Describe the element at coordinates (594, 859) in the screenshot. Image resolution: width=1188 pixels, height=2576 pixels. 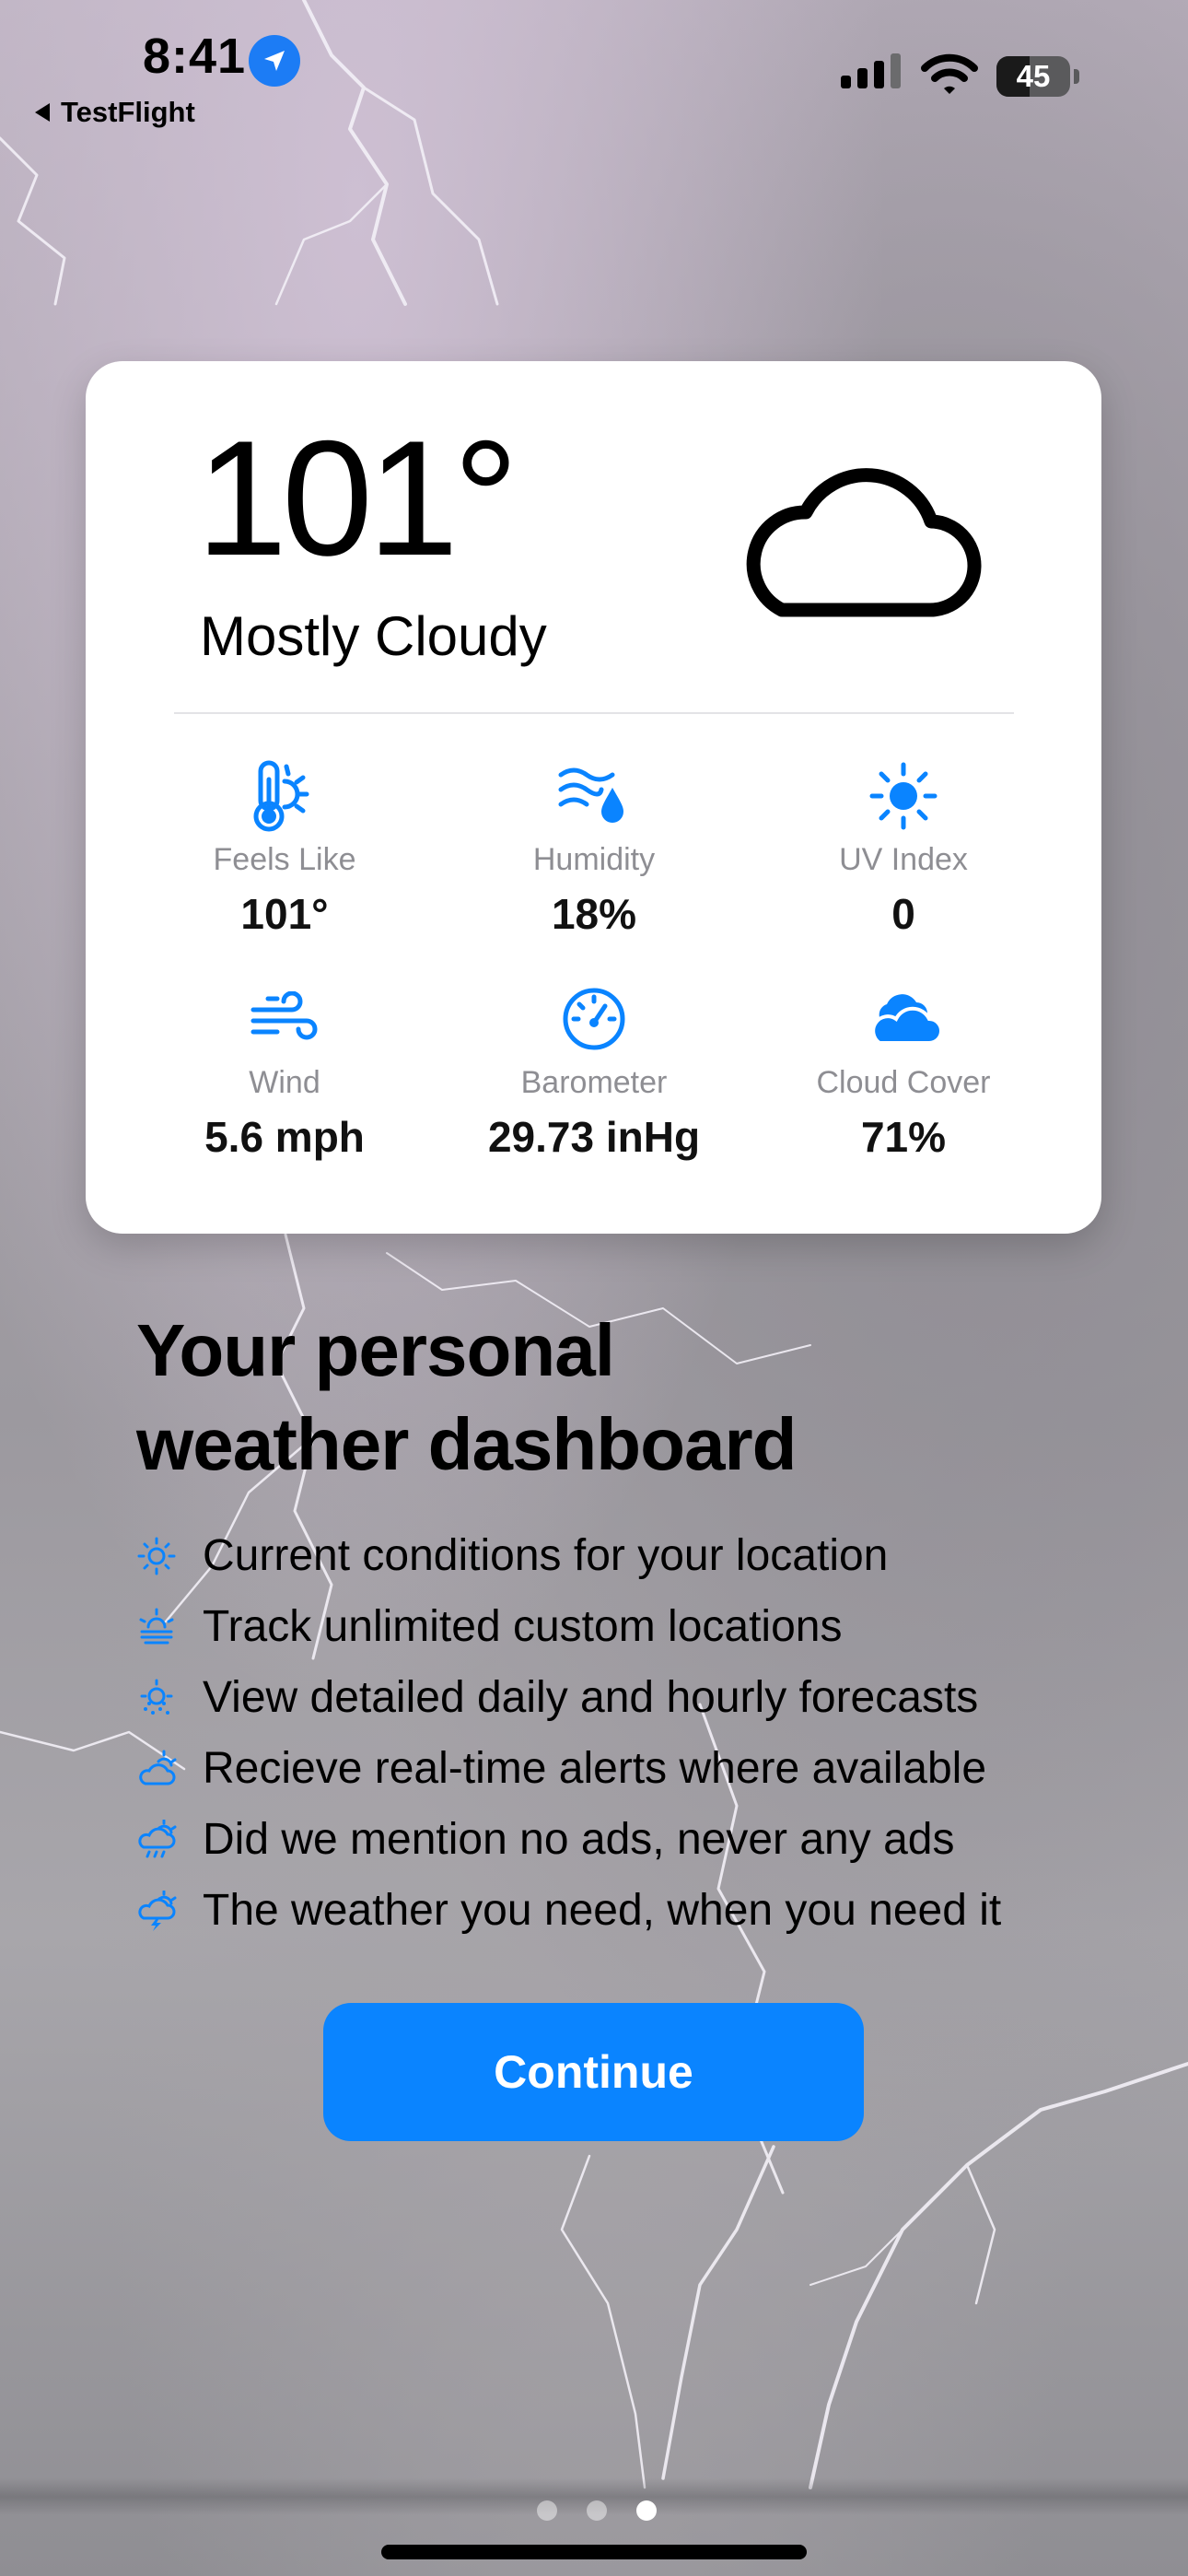
I see `metric-label: Humidity` at that location.